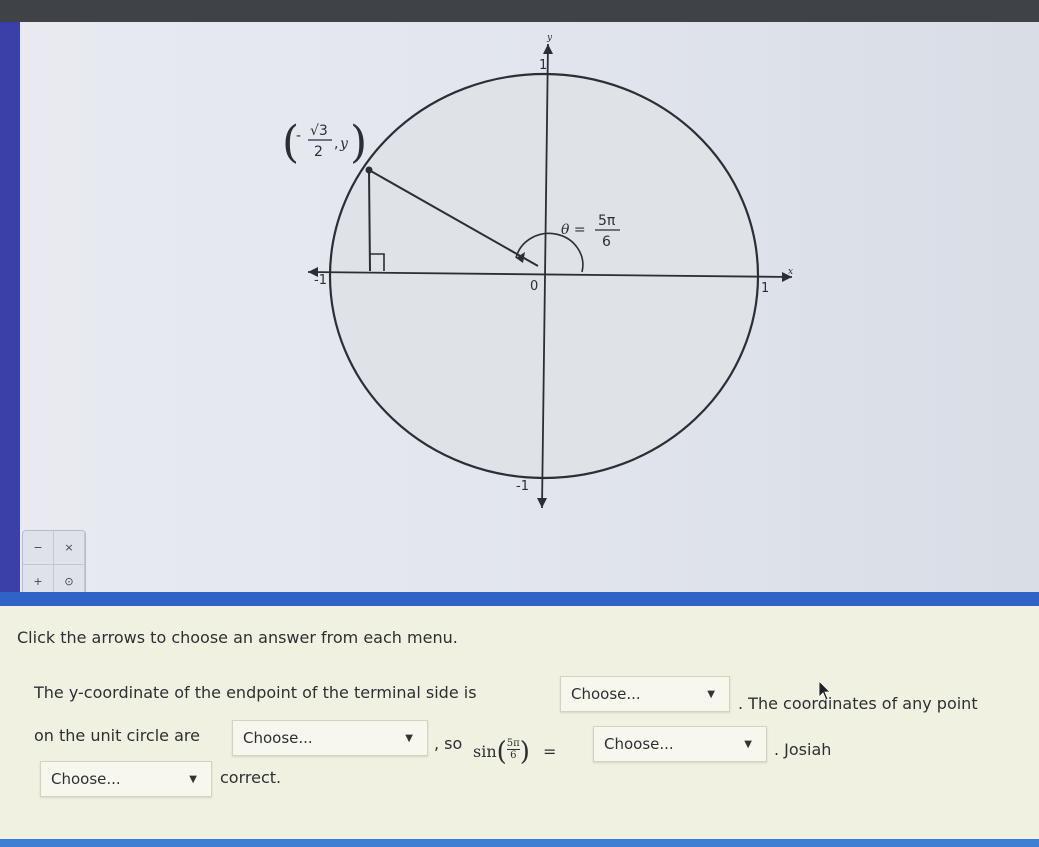 This screenshot has height=847, width=1039. I want to click on x-tick-positive-label: 1, so click(765, 288).